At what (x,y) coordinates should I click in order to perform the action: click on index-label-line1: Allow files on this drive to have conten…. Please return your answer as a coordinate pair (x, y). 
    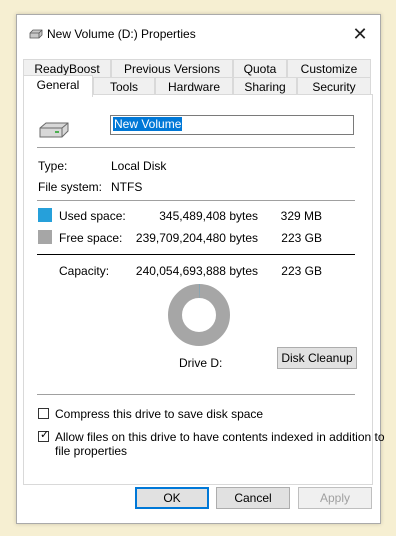
    Looking at the image, I should click on (220, 437).